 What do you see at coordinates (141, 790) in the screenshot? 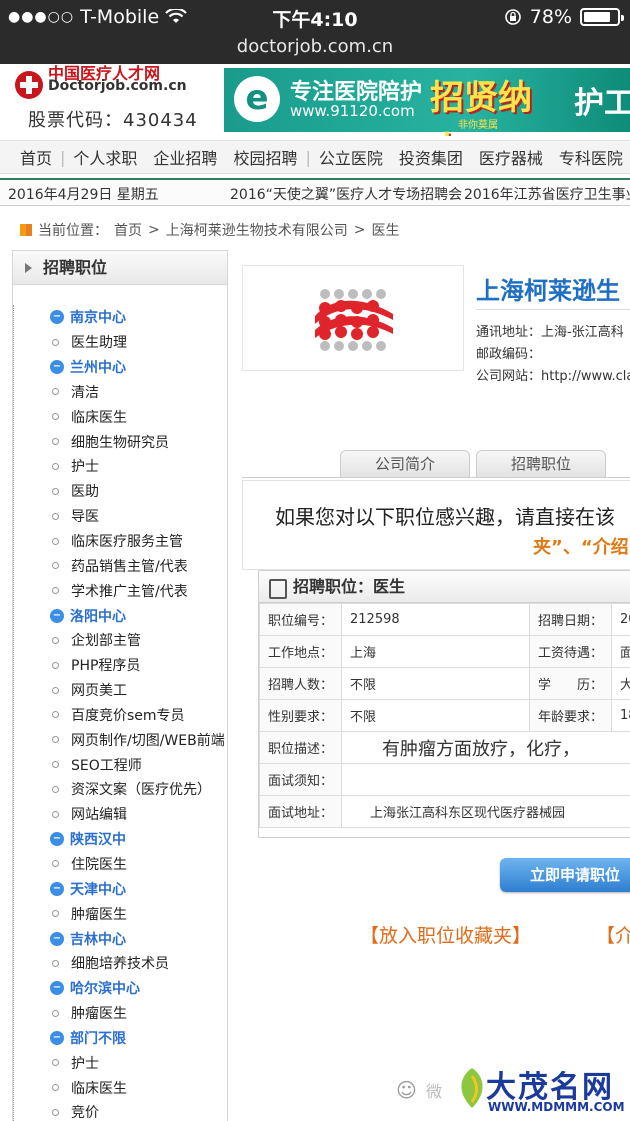
I see `tree-label: 资深文案（医疗优先）` at bounding box center [141, 790].